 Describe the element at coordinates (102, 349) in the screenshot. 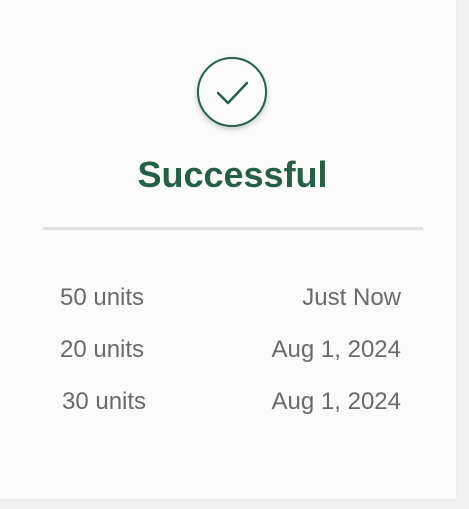

I see `item-amount: 20 units` at that location.